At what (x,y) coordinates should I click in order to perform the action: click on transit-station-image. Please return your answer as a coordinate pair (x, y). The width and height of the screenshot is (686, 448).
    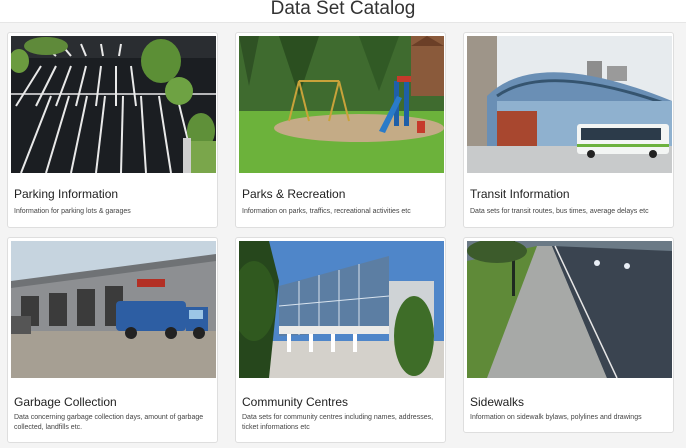
    Looking at the image, I should click on (569, 104).